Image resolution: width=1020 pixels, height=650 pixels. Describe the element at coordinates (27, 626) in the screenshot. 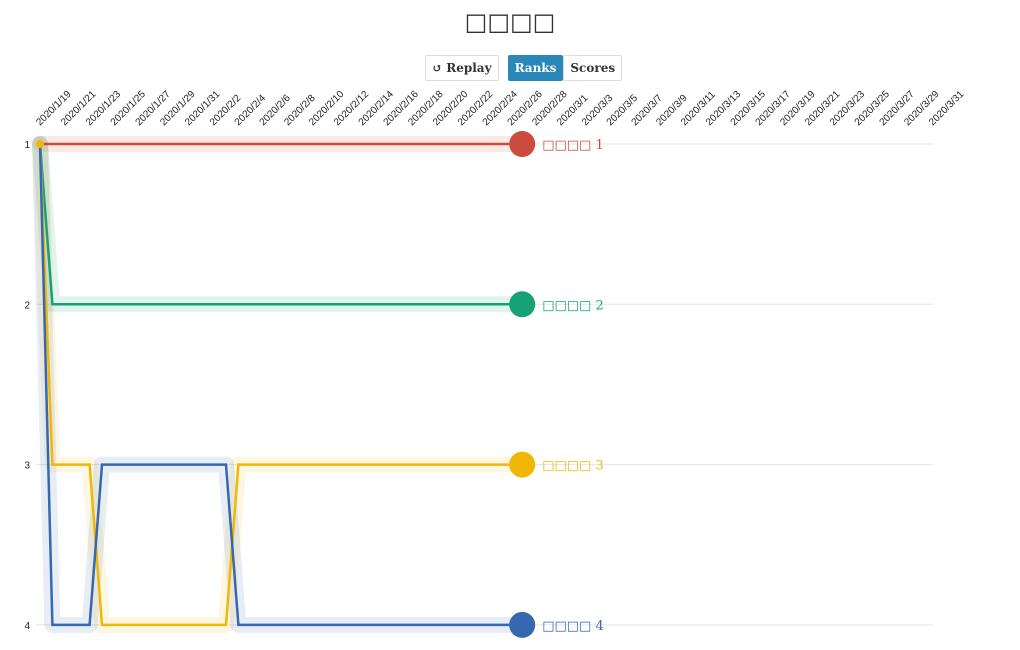

I see `y-tick-label: 4` at that location.